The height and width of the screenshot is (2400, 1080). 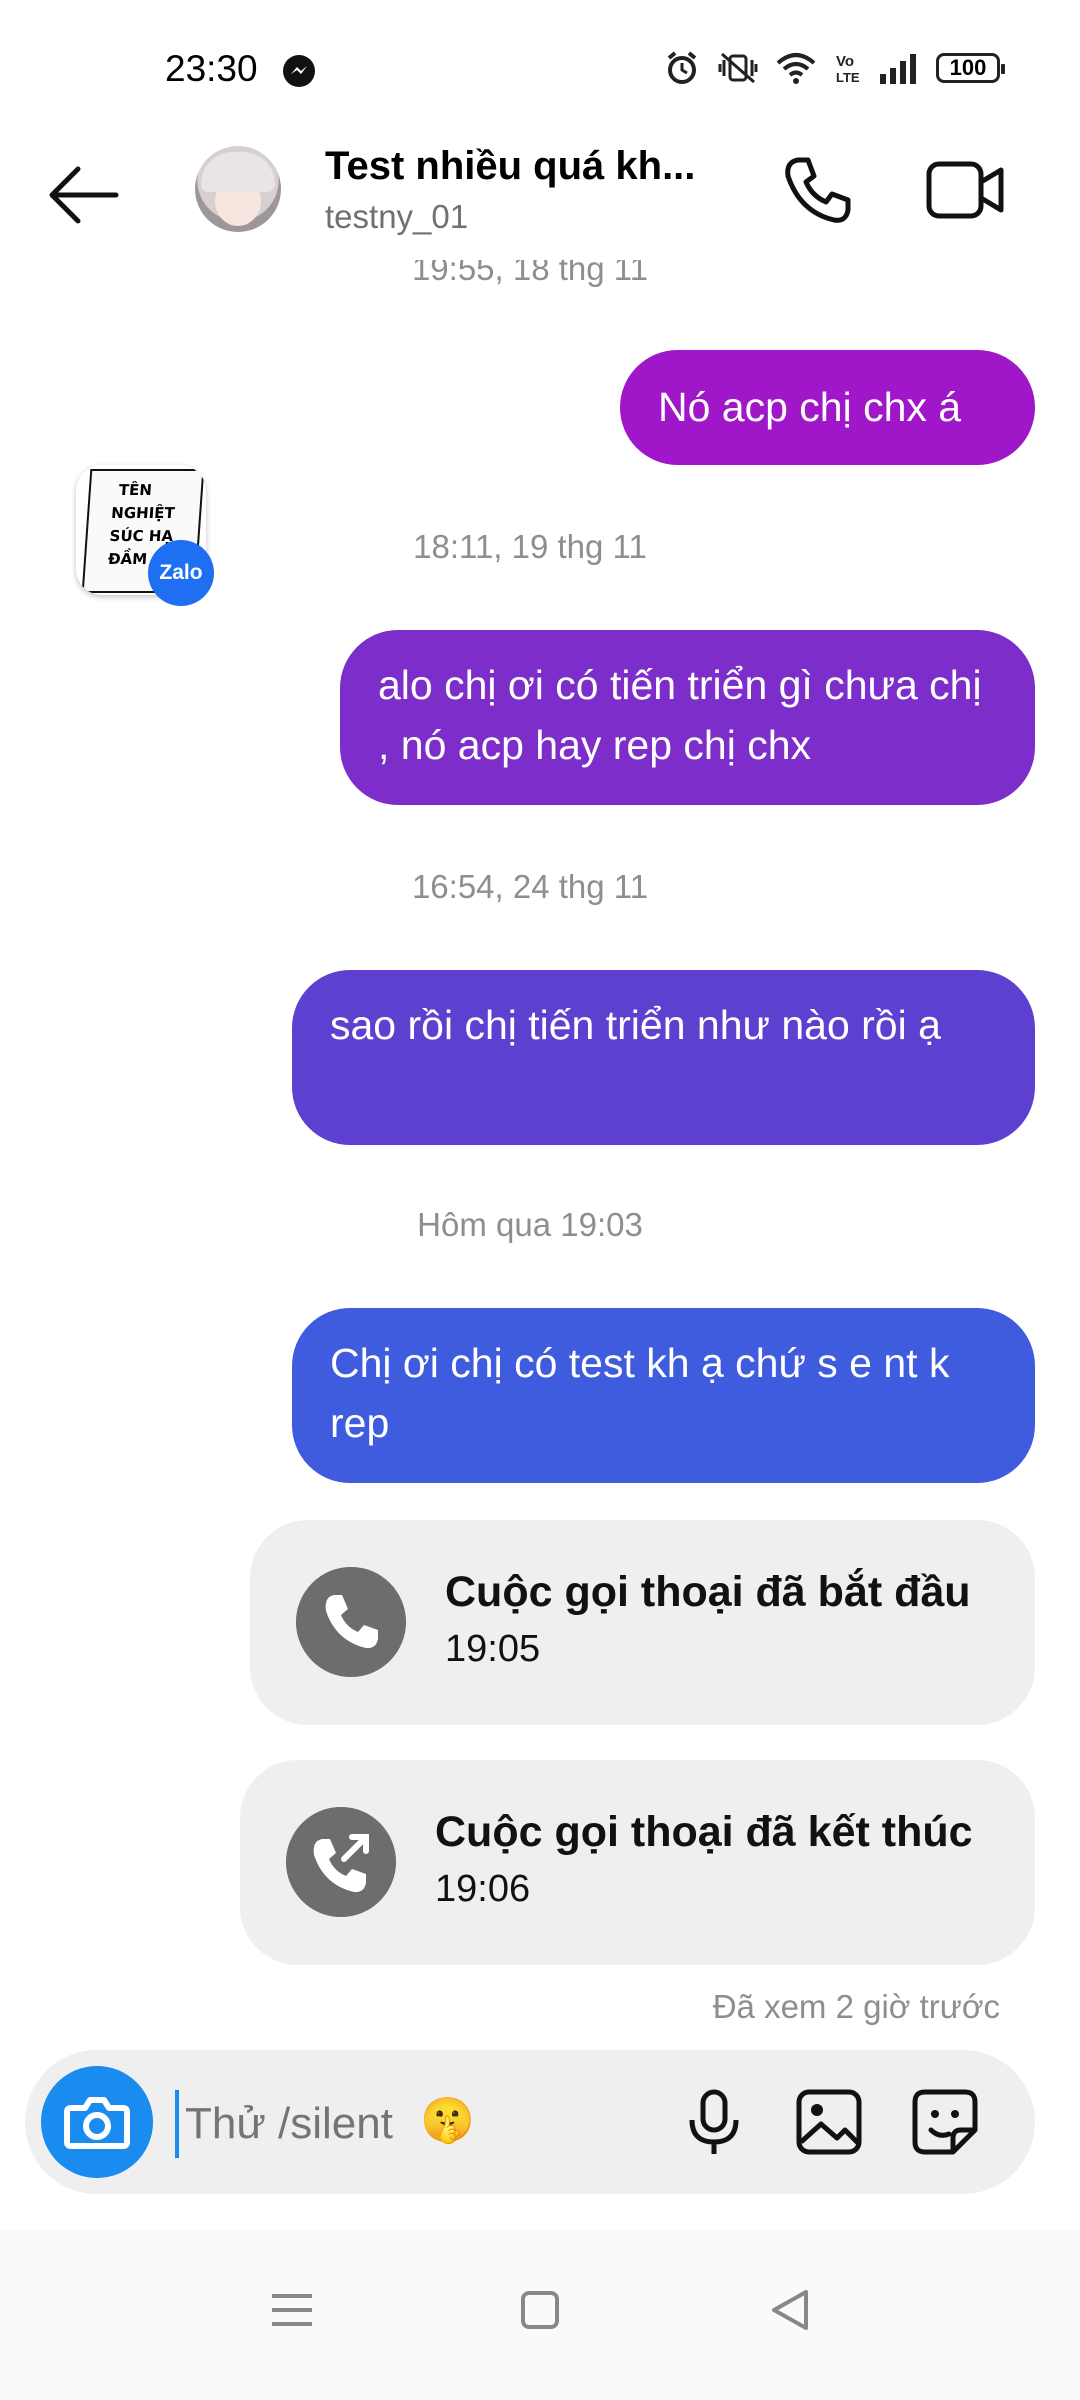 I want to click on call-time: 19:06, so click(x=483, y=1889).